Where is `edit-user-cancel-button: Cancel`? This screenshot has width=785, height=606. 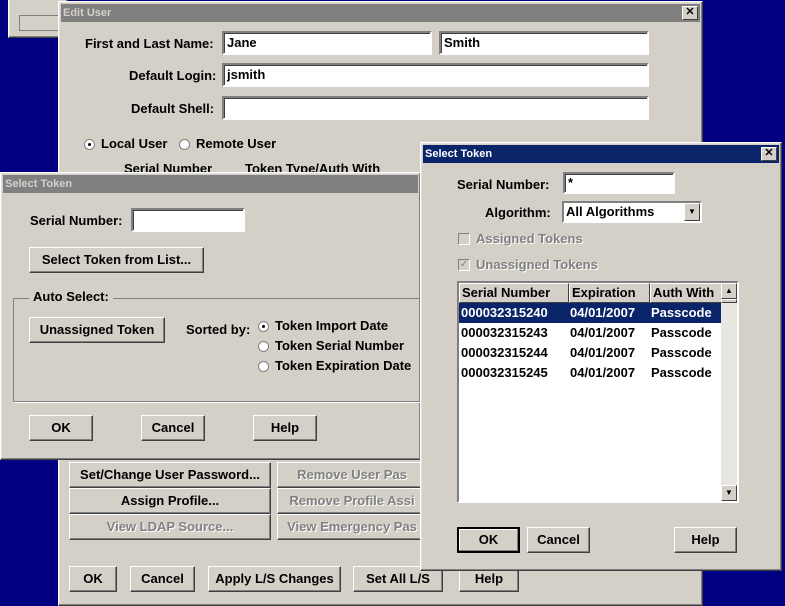
edit-user-cancel-button: Cancel is located at coordinates (162, 579).